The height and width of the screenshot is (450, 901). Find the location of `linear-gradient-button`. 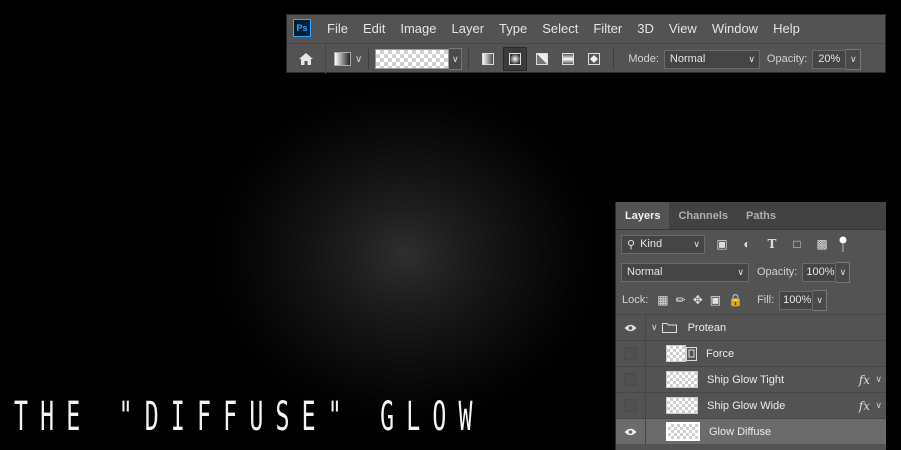

linear-gradient-button is located at coordinates (488, 59).